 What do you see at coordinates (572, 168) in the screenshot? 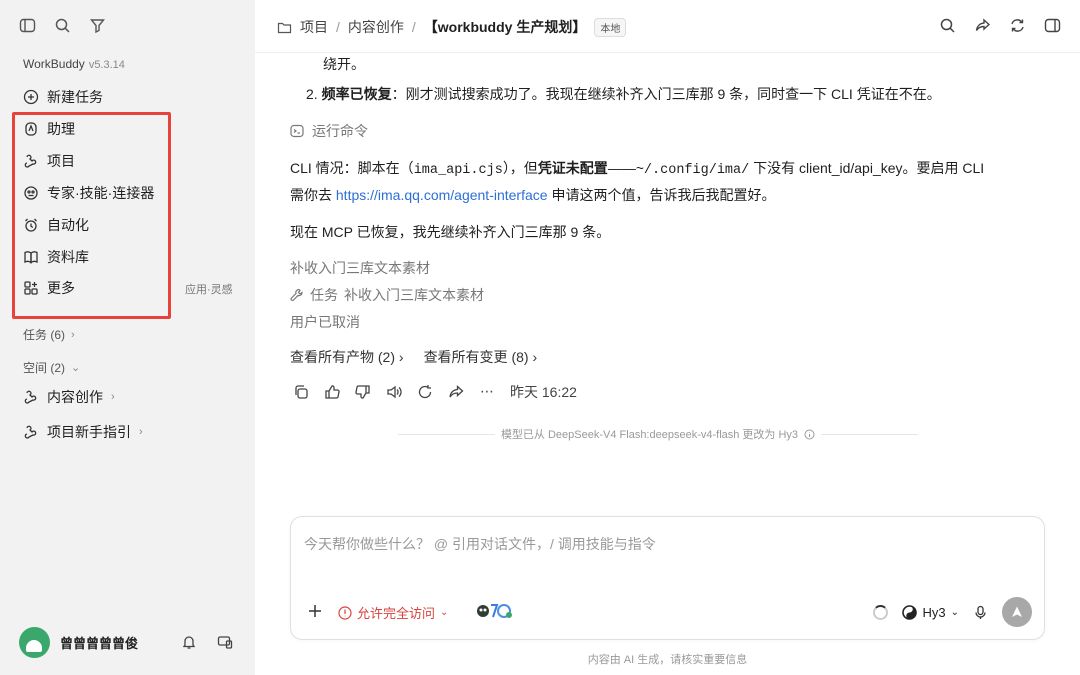
I see `bold-text: 凭证未配置` at bounding box center [572, 168].